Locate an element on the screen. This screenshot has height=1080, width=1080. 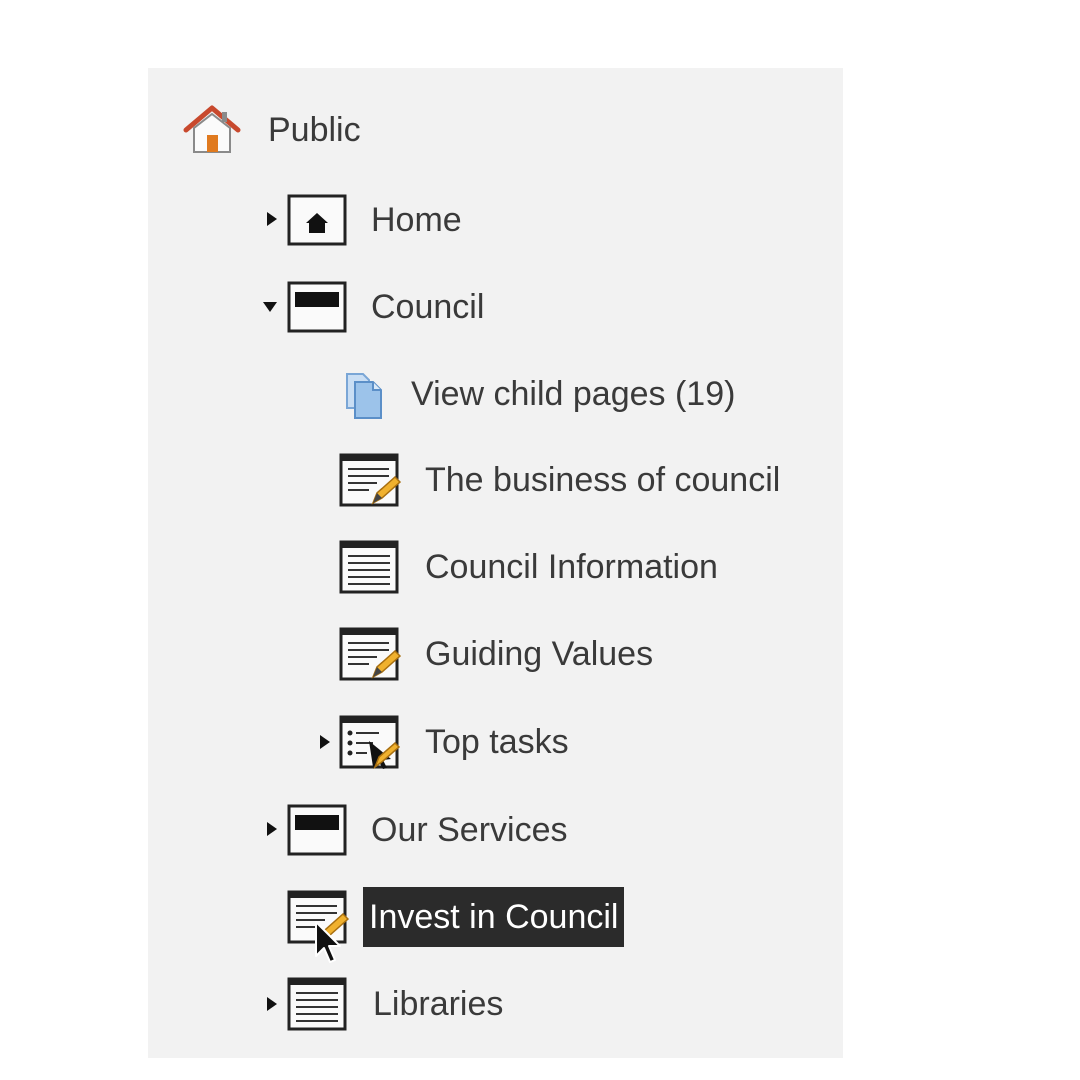
tree-item-libraries: Libraries is located at coordinates (398, 1004).